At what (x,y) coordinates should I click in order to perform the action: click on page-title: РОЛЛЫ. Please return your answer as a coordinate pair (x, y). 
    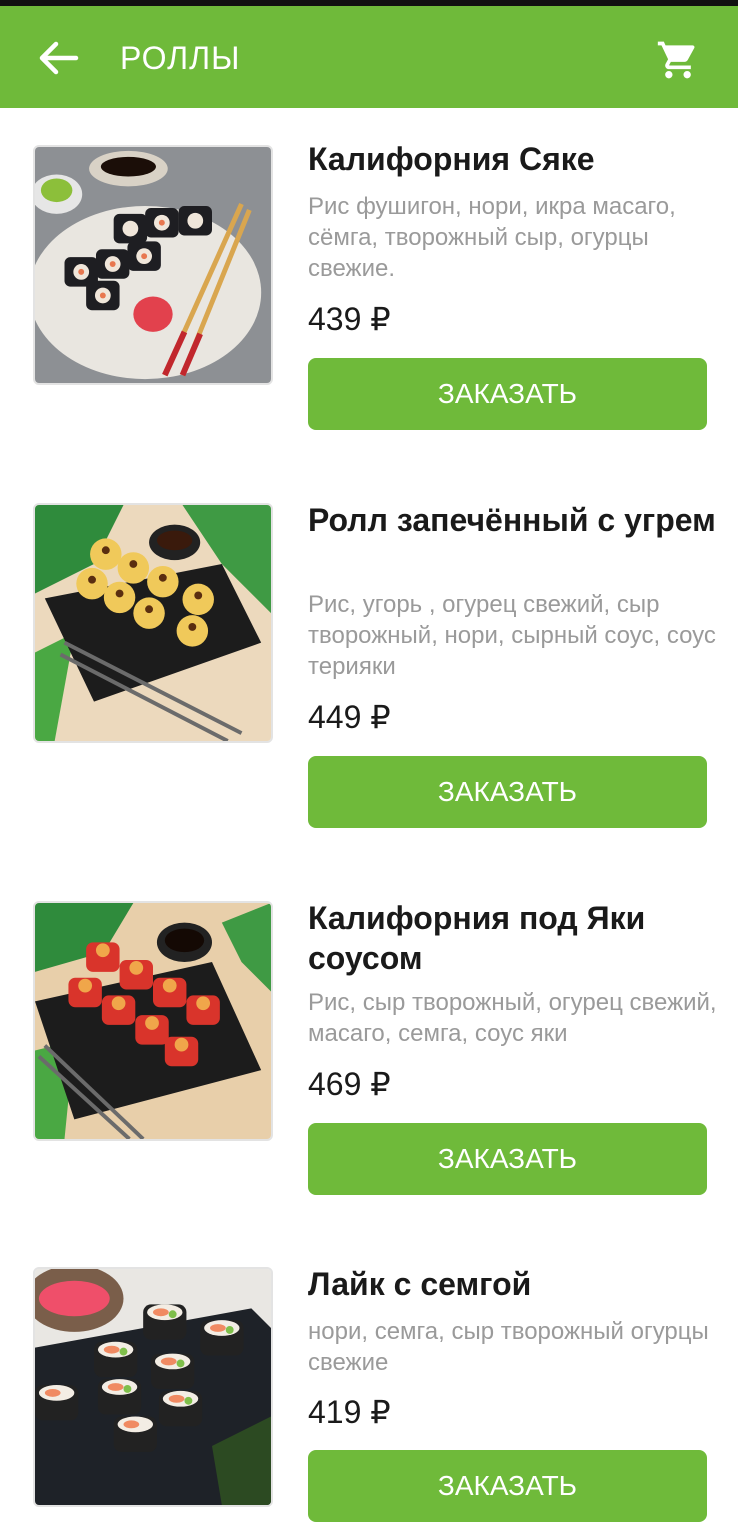
    Looking at the image, I should click on (180, 58).